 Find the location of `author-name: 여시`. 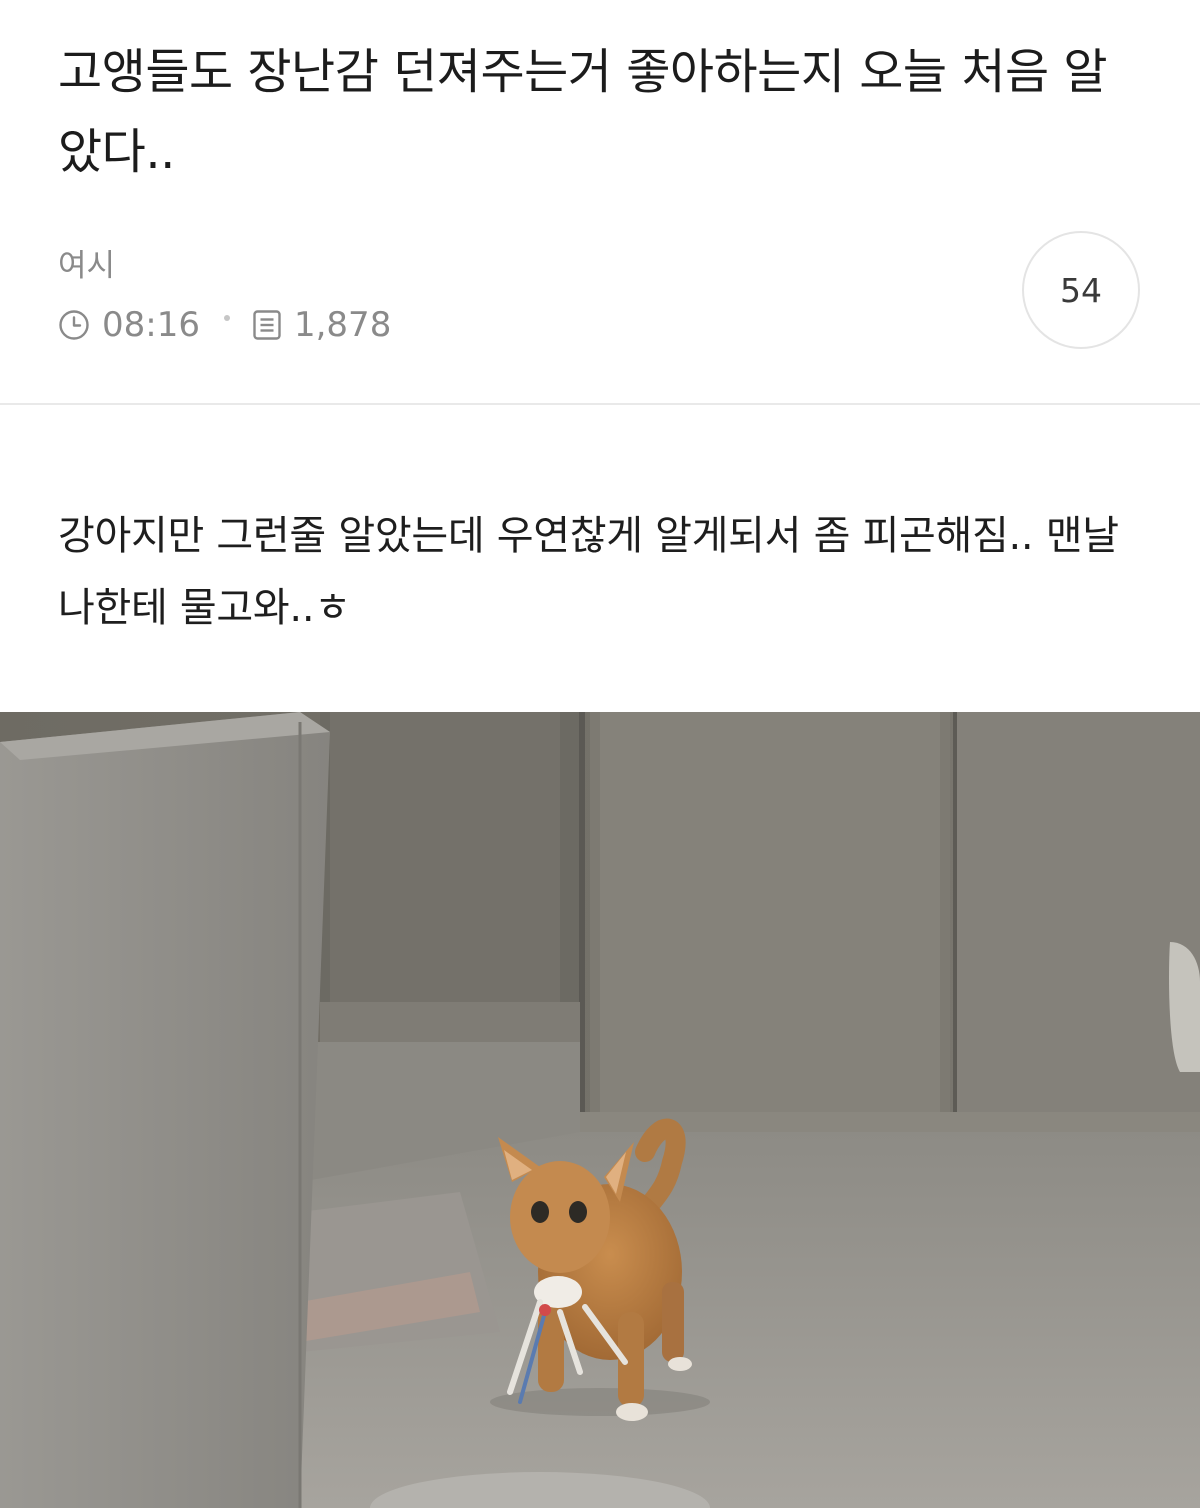

author-name: 여시 is located at coordinates (86, 262).